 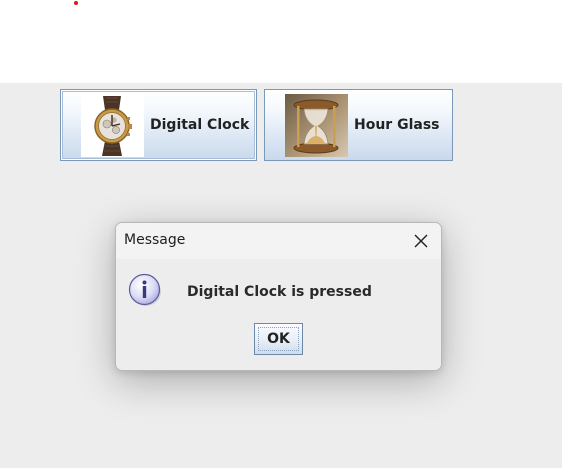 I want to click on close-icon, so click(x=421, y=241).